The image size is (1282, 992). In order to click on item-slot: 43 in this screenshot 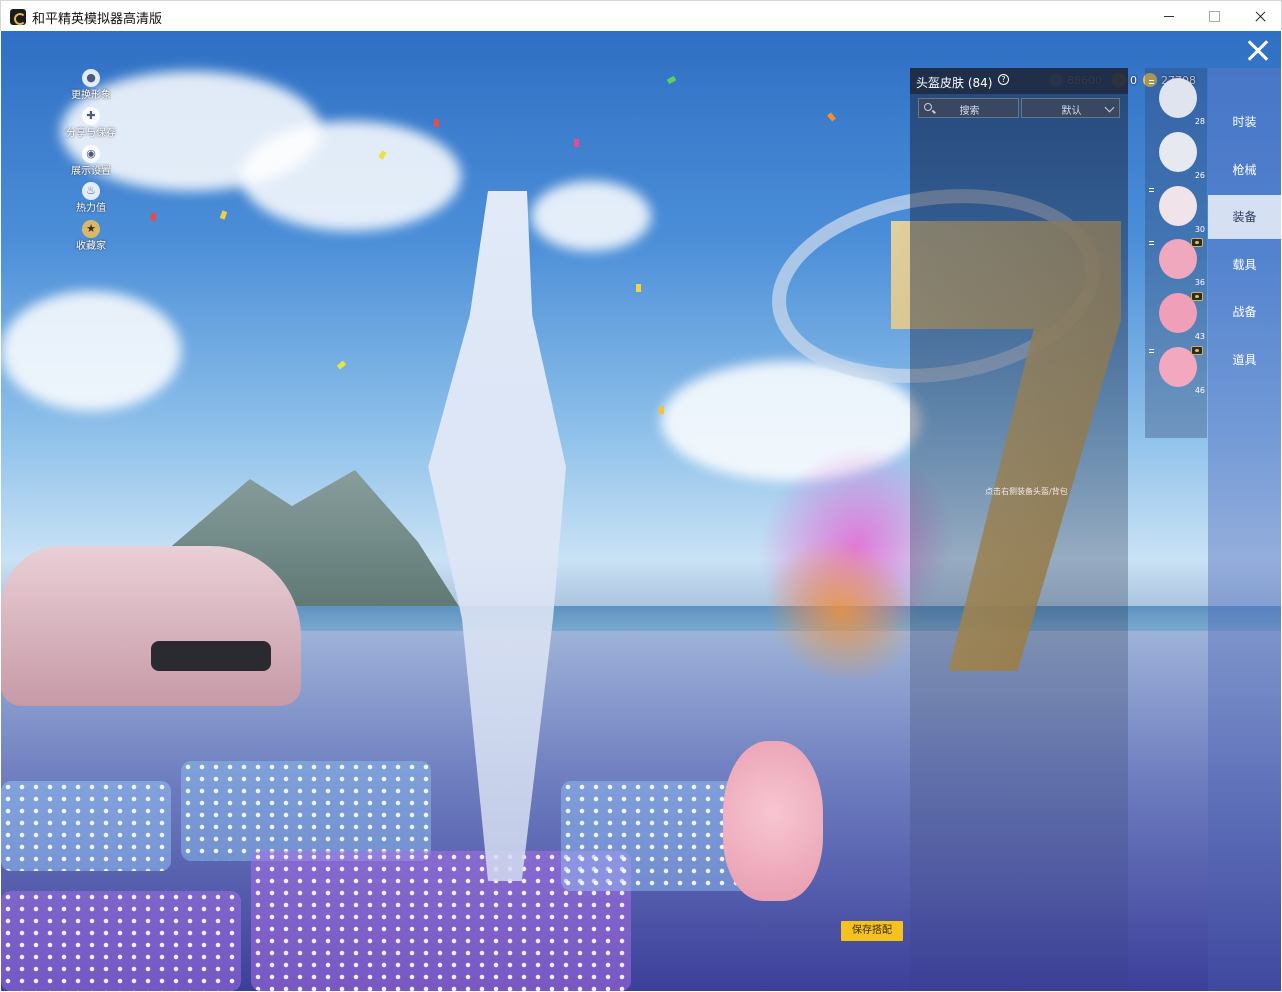, I will do `click(1177, 315)`.